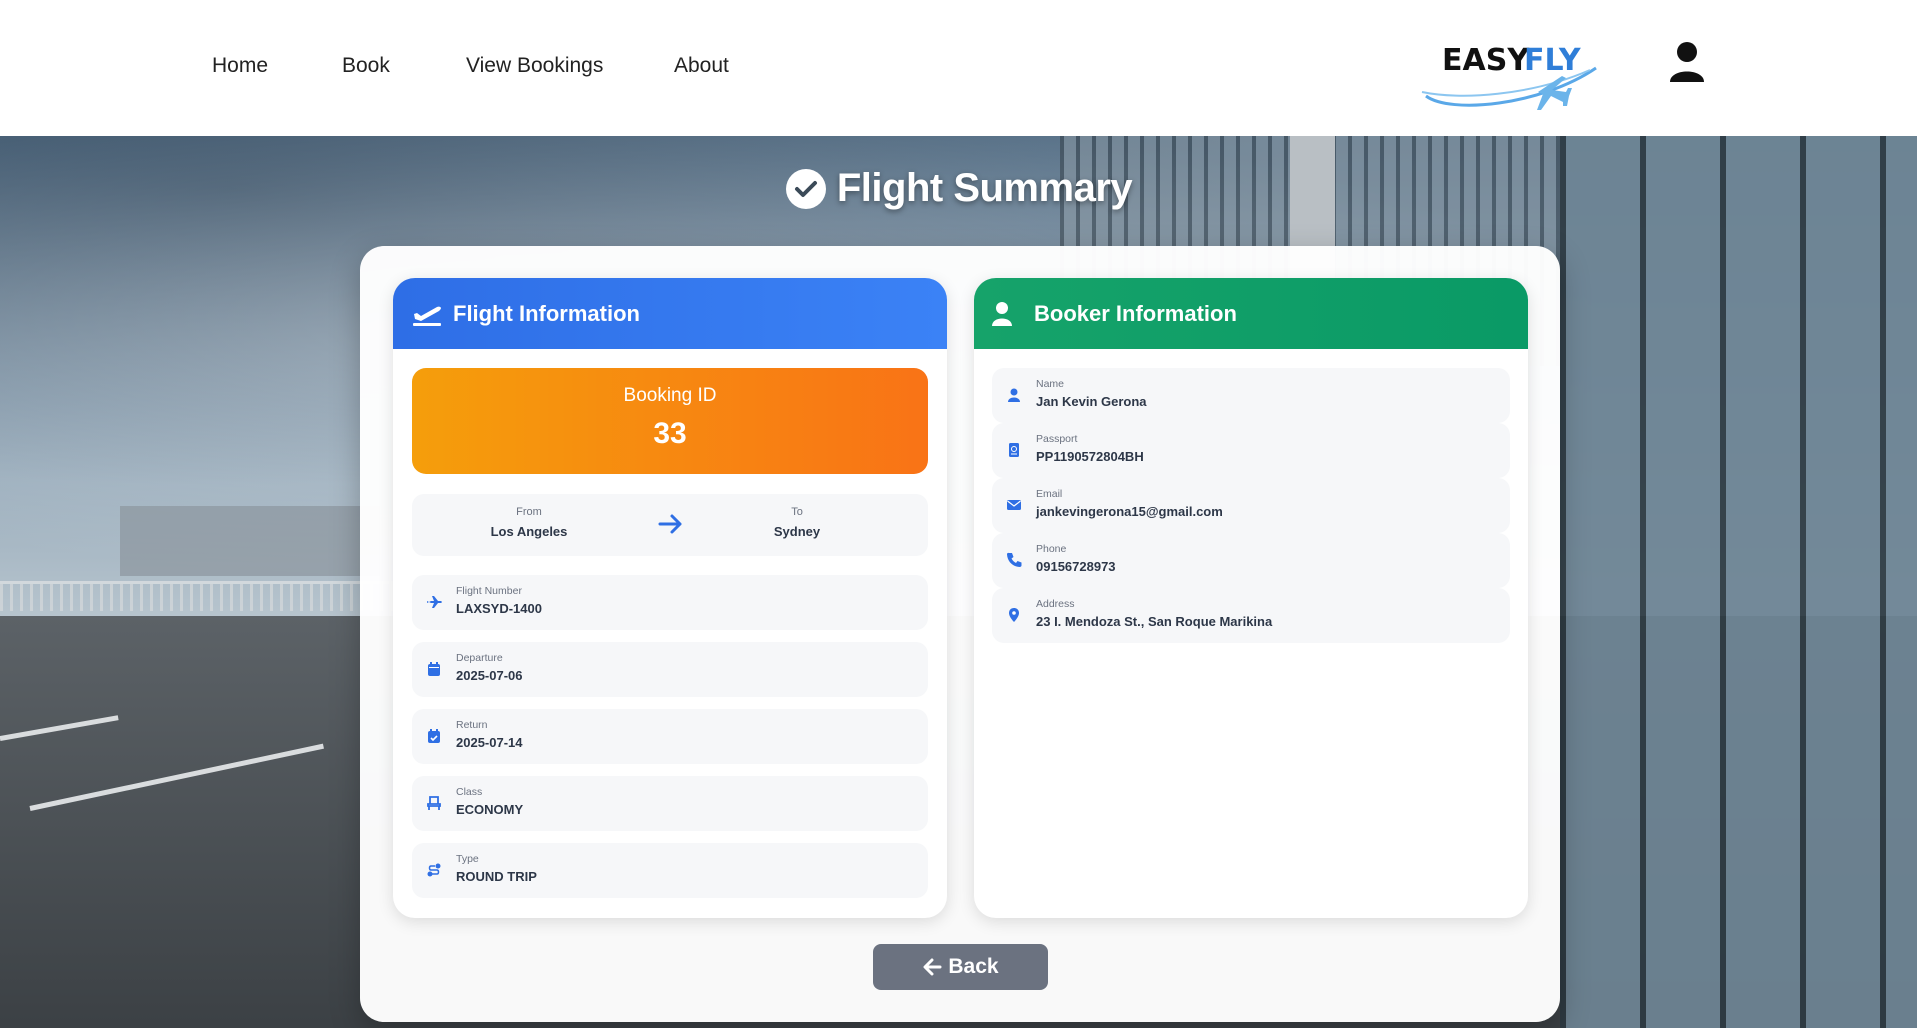  What do you see at coordinates (670, 602) in the screenshot?
I see `flight-number-row: Flight Number LAXSYD-1400` at bounding box center [670, 602].